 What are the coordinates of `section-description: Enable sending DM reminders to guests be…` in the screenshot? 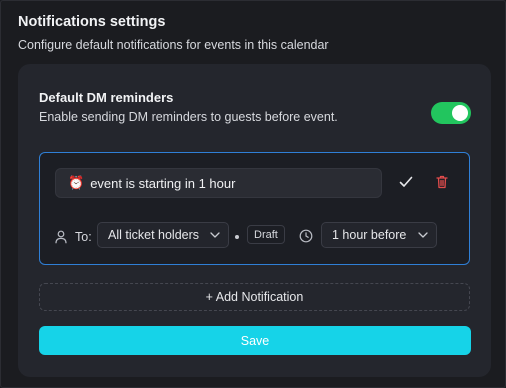 It's located at (188, 117).